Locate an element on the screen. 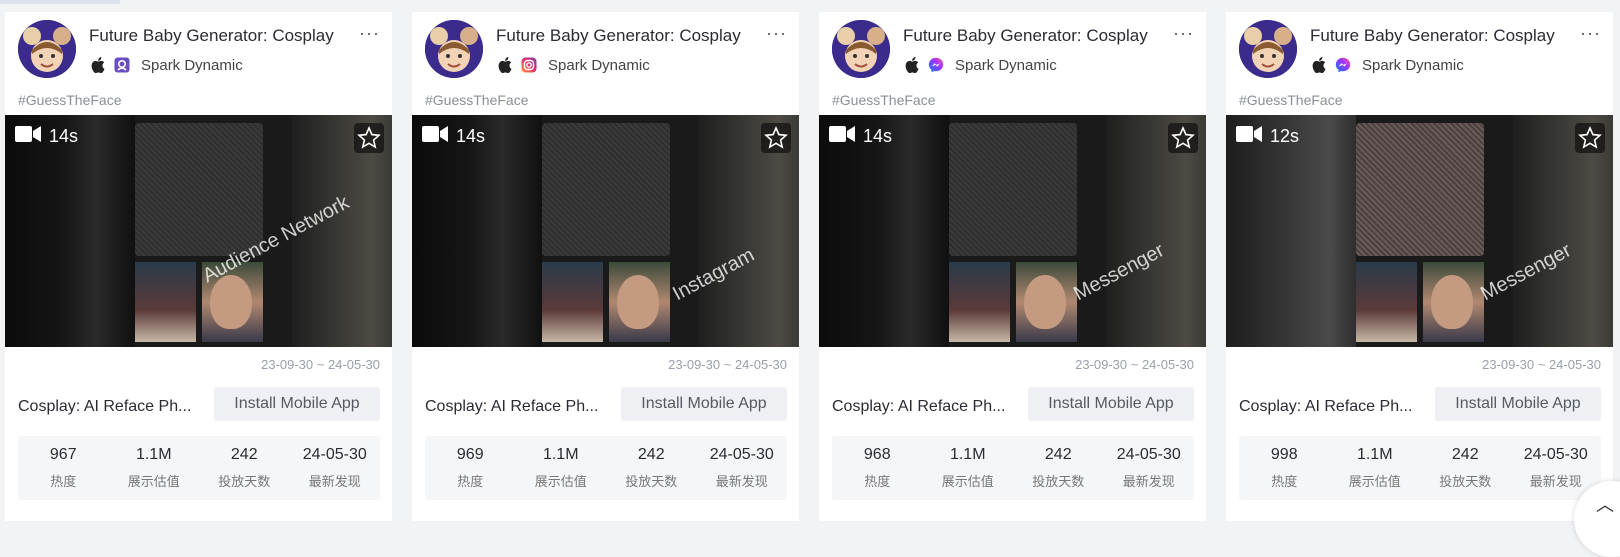 This screenshot has width=1620, height=557. video-preview: 14s Messenger is located at coordinates (1012, 231).